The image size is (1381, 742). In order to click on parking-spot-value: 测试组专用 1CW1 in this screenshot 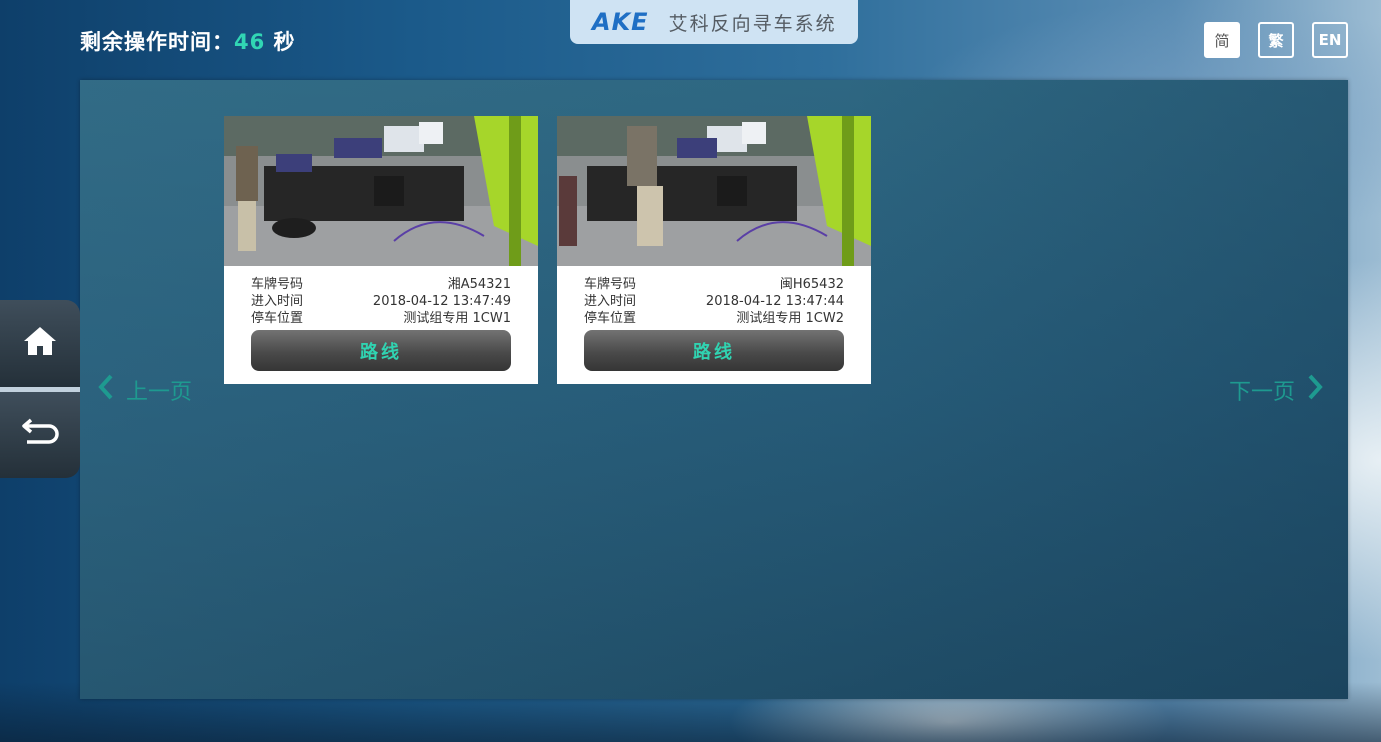, I will do `click(457, 318)`.